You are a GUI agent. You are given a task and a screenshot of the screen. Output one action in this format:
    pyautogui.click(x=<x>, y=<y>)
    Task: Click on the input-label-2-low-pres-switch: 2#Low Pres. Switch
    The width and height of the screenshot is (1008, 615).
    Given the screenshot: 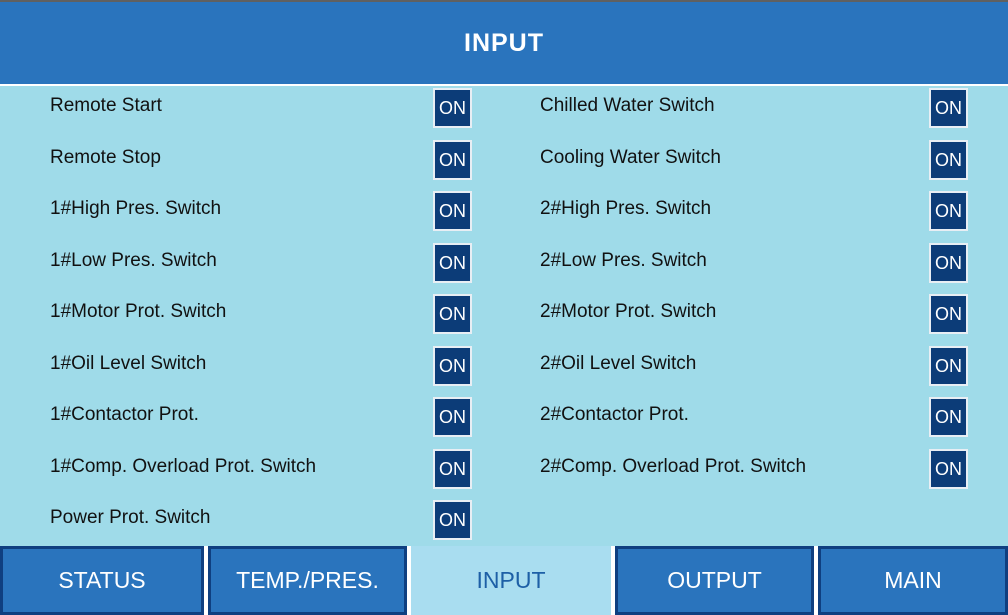 What is the action you would take?
    pyautogui.click(x=623, y=260)
    